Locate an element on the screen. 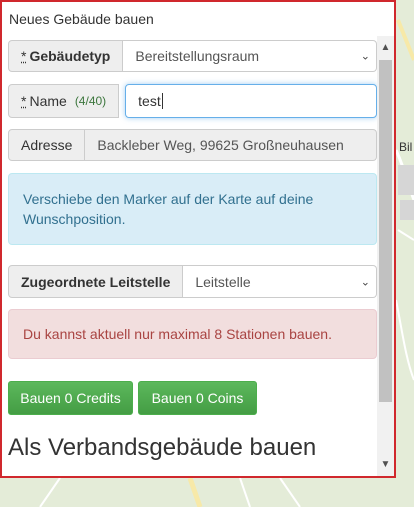  building-type-value: Bereitstellungsraum is located at coordinates (197, 56).